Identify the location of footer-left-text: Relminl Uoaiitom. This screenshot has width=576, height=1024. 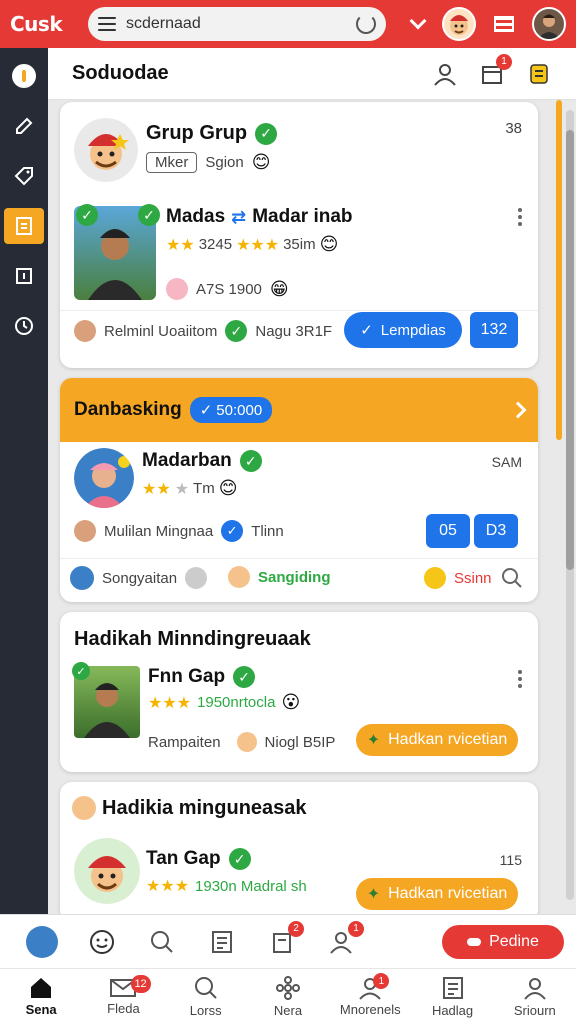
(161, 331).